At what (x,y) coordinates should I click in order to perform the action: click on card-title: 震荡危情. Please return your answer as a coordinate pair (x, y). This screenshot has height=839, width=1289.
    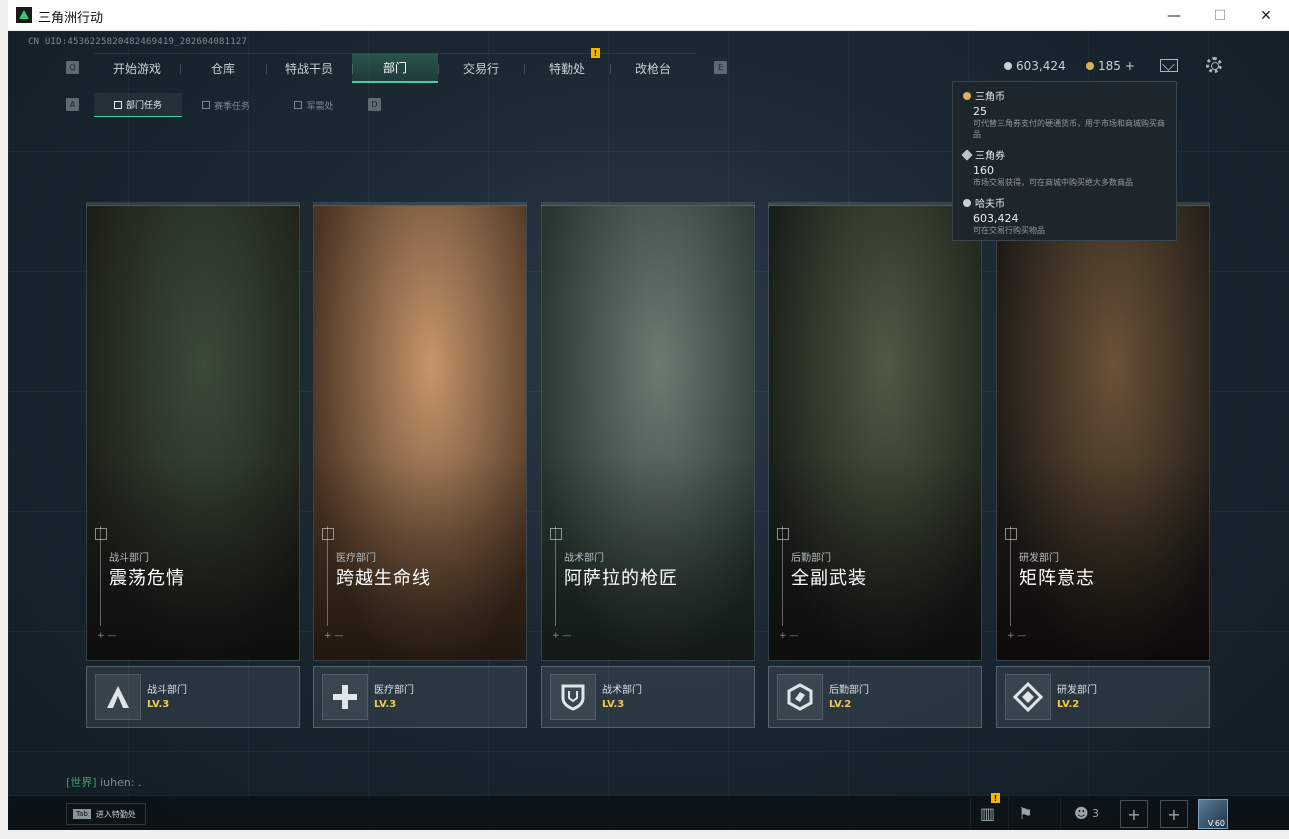
    Looking at the image, I should click on (147, 578).